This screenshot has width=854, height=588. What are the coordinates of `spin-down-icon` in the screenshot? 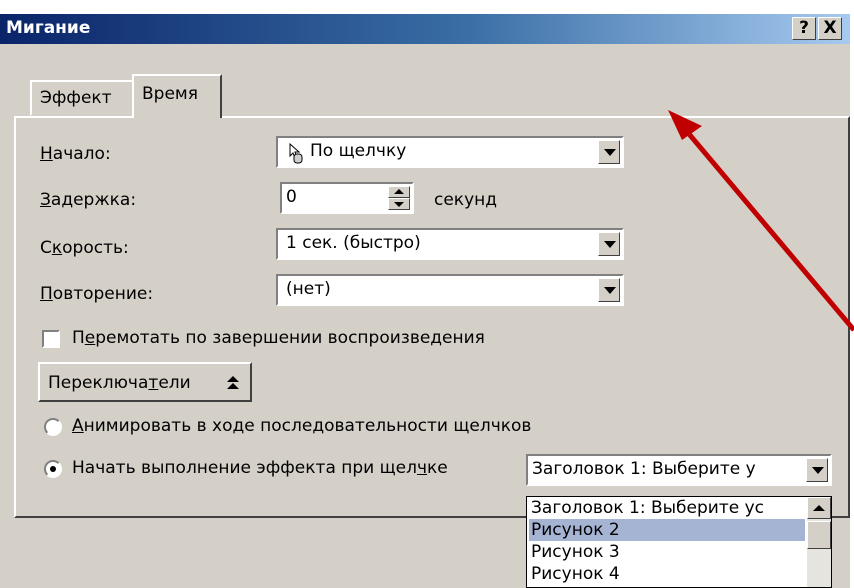 It's located at (399, 204).